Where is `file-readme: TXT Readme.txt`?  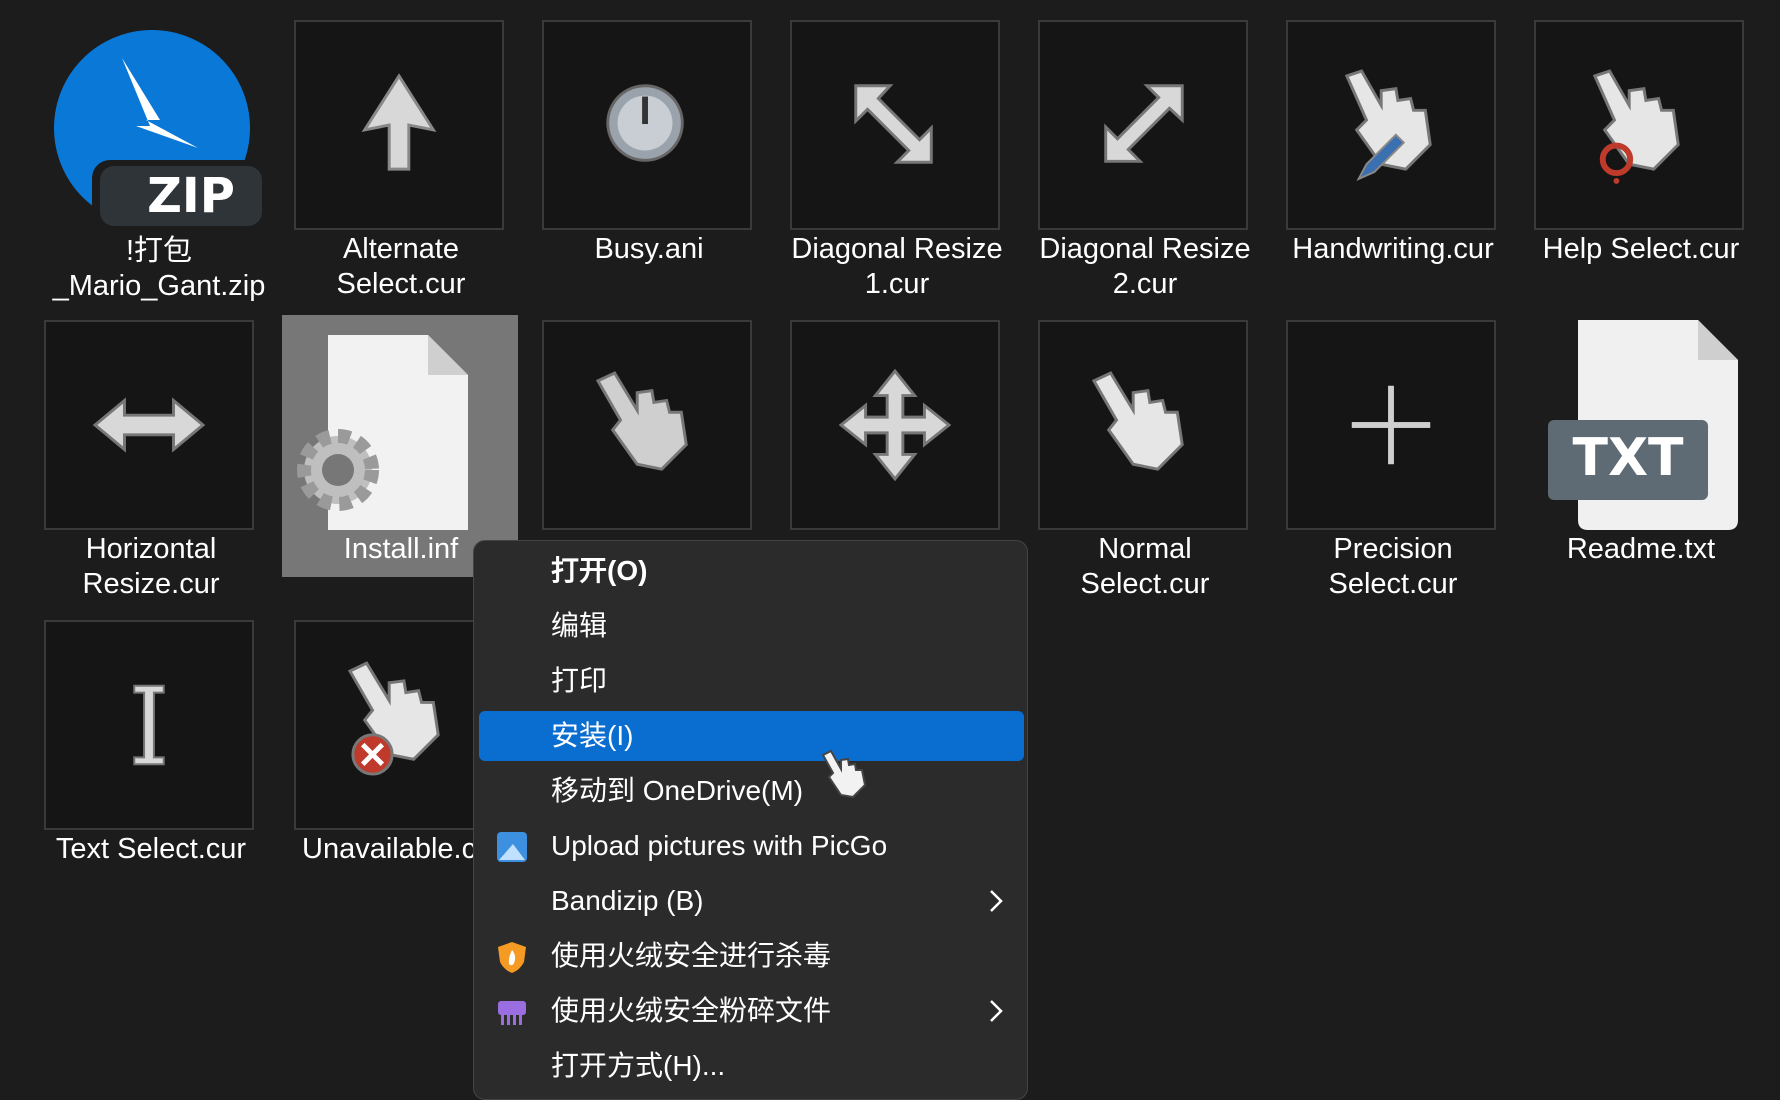
file-readme: TXT Readme.txt is located at coordinates (1630, 465).